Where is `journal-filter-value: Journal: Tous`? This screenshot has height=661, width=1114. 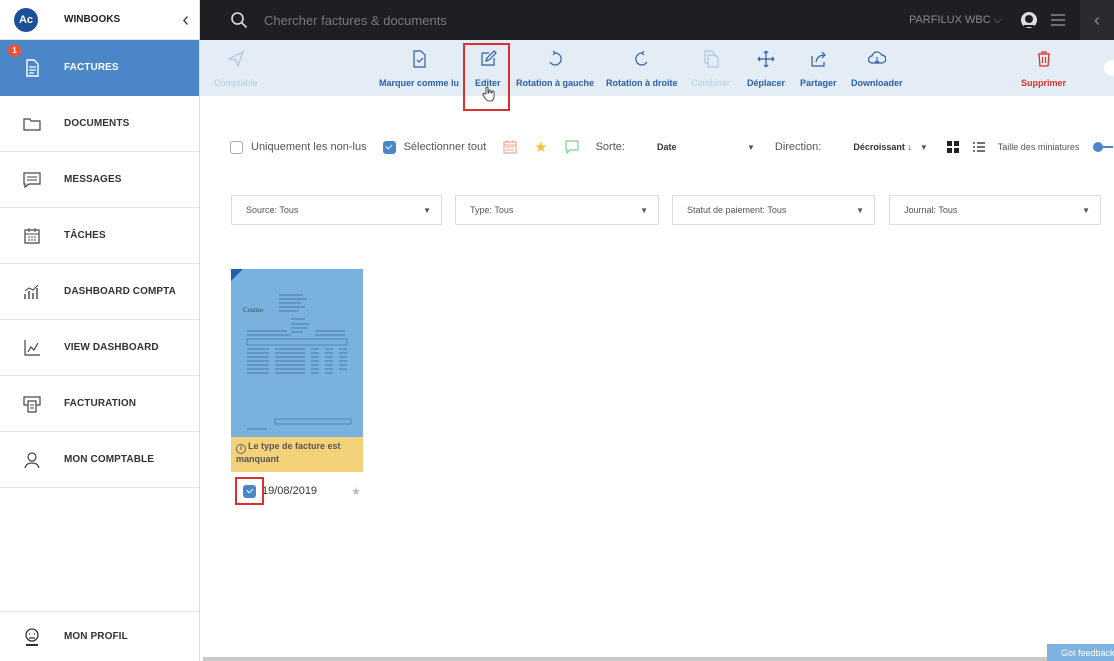 journal-filter-value: Journal: Tous is located at coordinates (931, 210).